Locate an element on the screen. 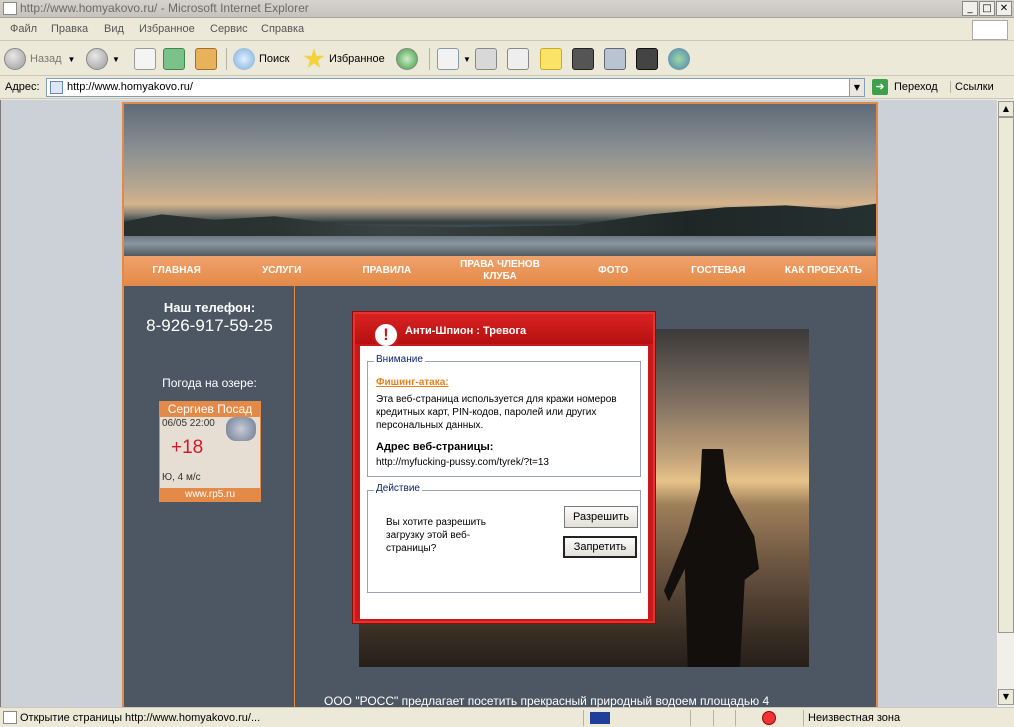  search-button: Поиск is located at coordinates (261, 59).